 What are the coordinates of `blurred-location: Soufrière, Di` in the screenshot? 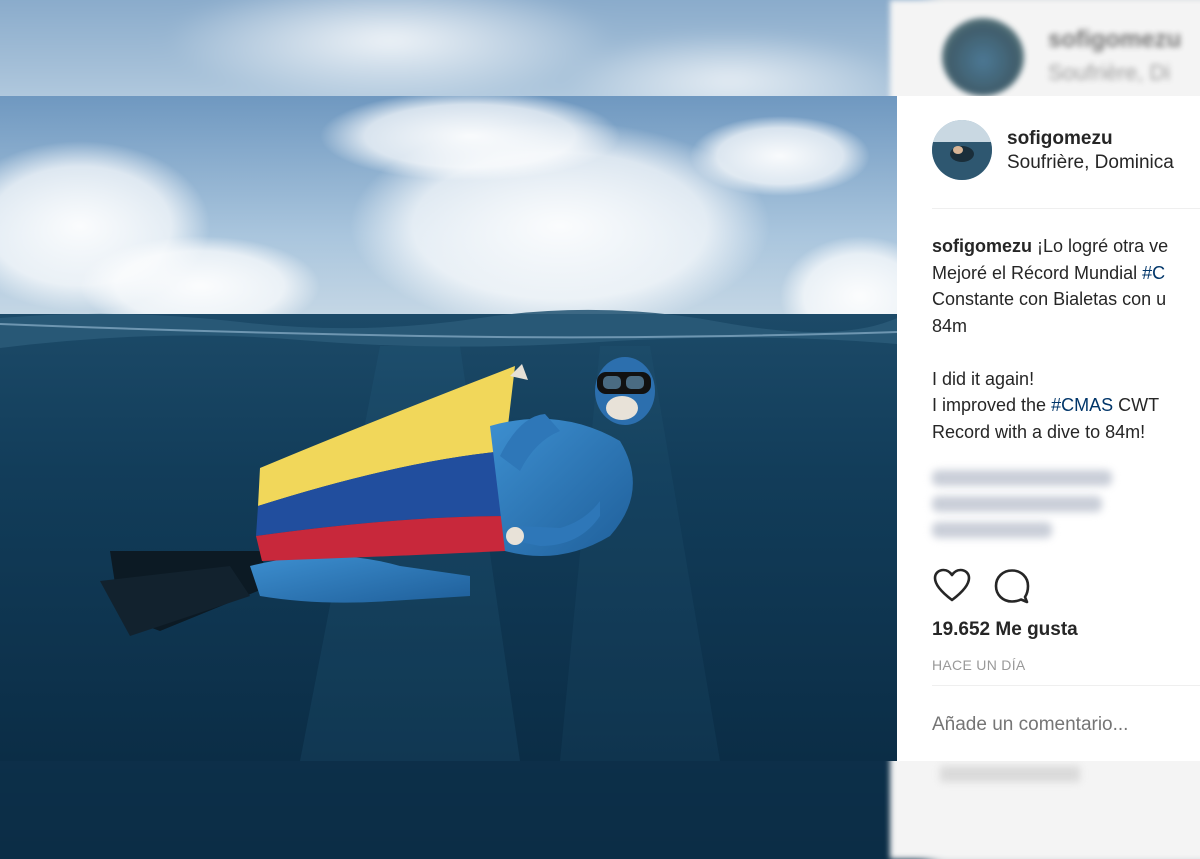 It's located at (1109, 72).